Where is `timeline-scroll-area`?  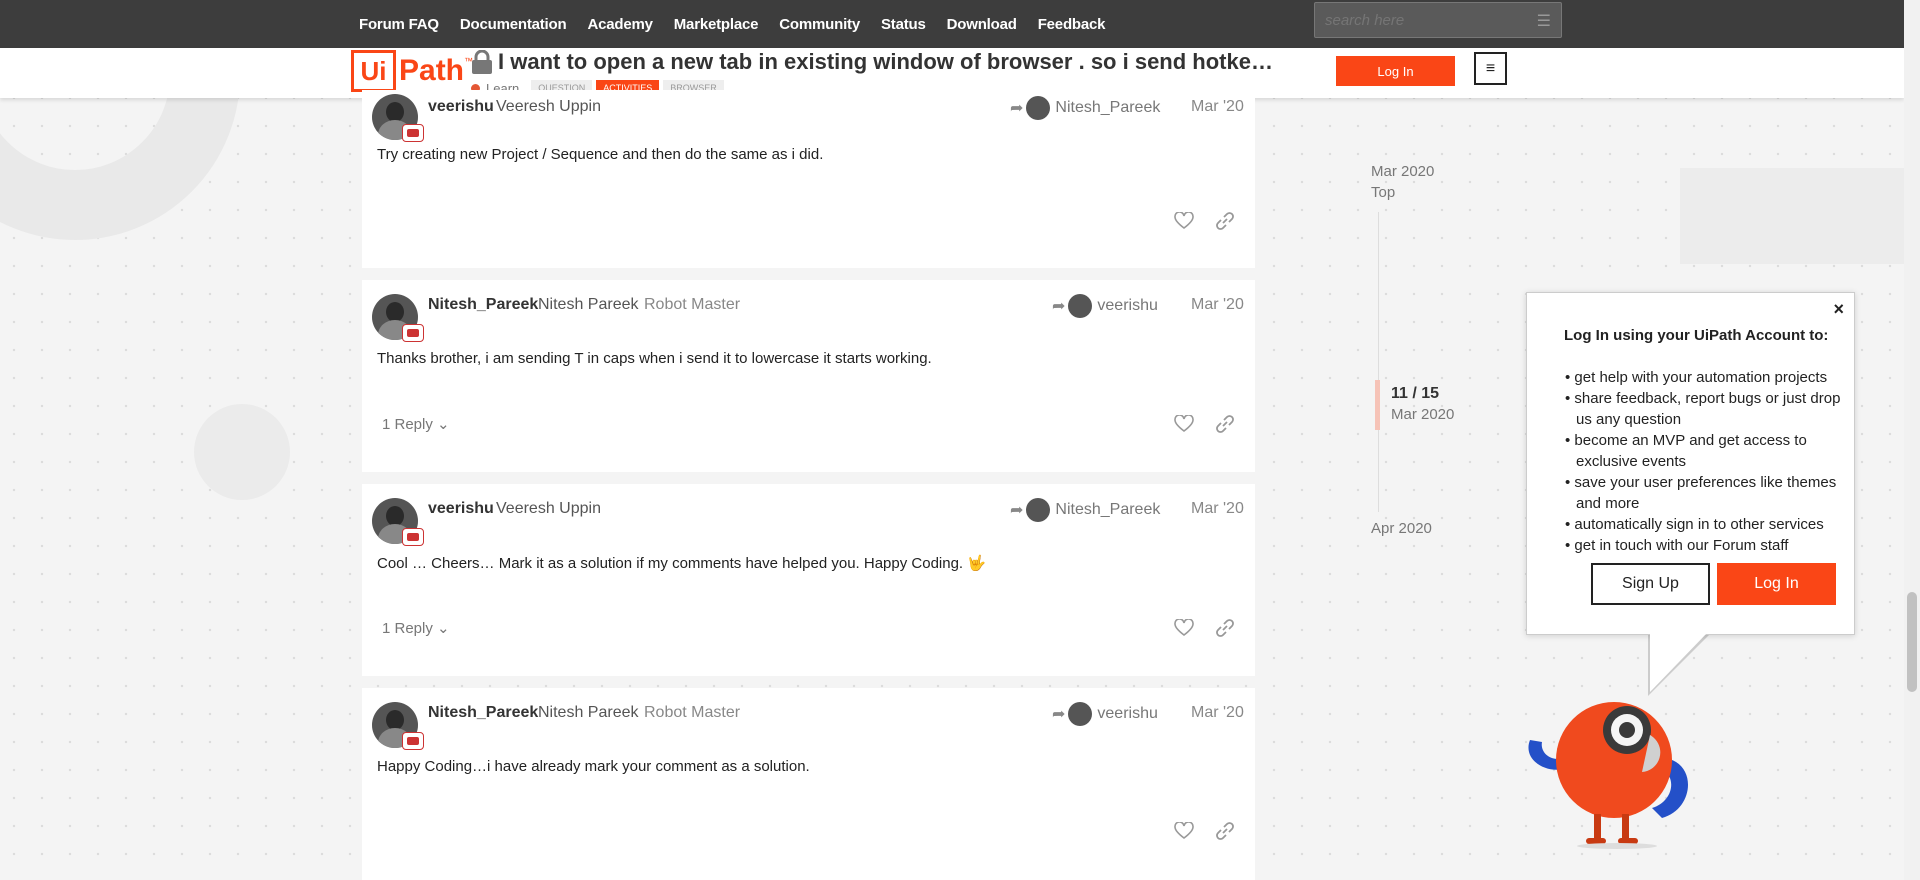
timeline-scroll-area is located at coordinates (1378, 362).